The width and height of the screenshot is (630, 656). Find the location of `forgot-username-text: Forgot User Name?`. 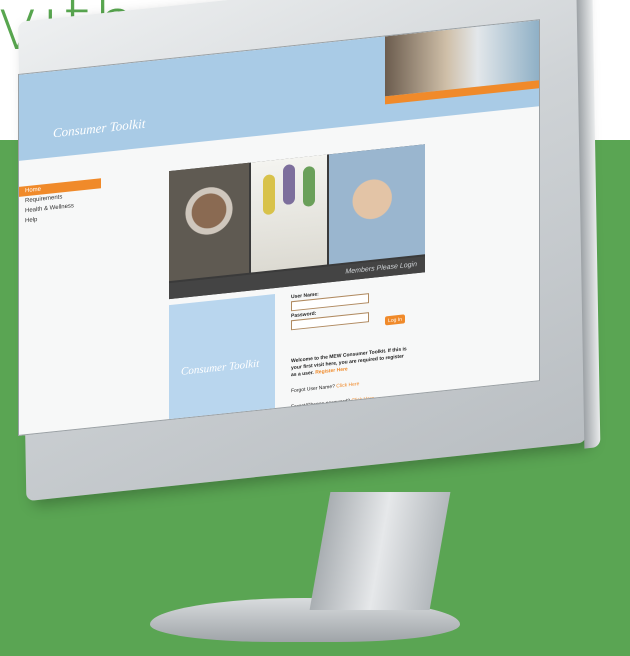

forgot-username-text: Forgot User Name? is located at coordinates (313, 389).